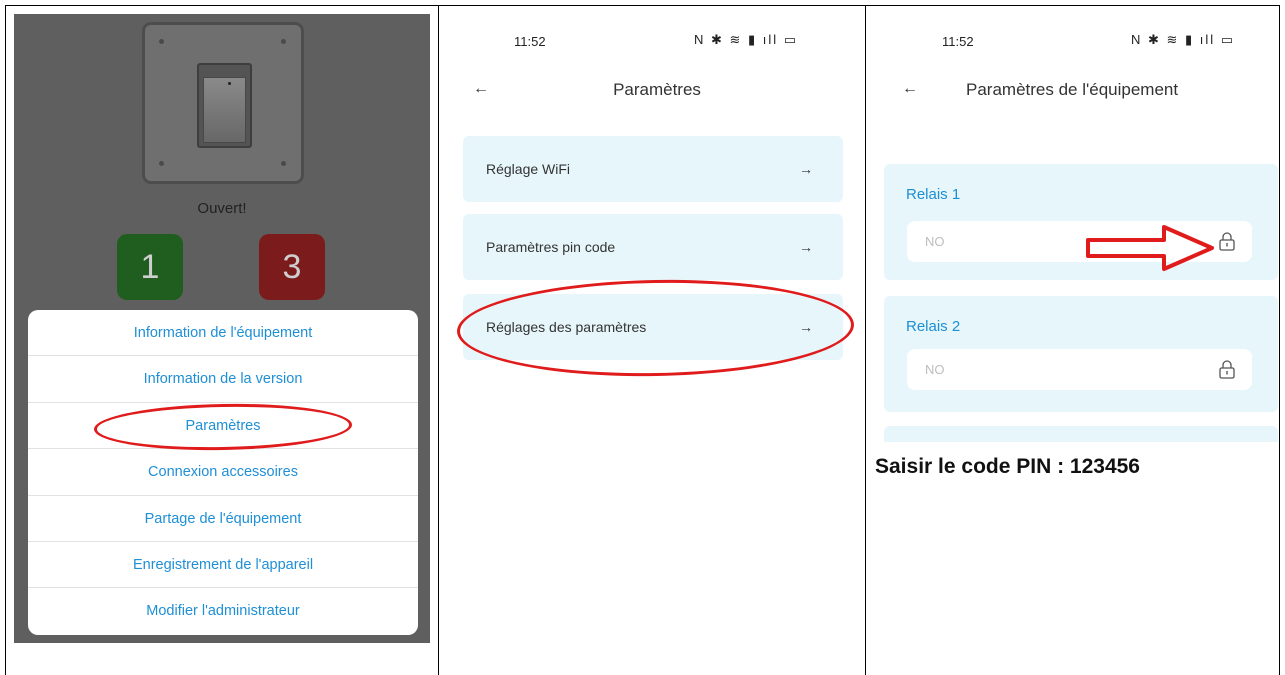  What do you see at coordinates (653, 247) in the screenshot?
I see `settings-item-pin-code: Paramètres pin code →` at bounding box center [653, 247].